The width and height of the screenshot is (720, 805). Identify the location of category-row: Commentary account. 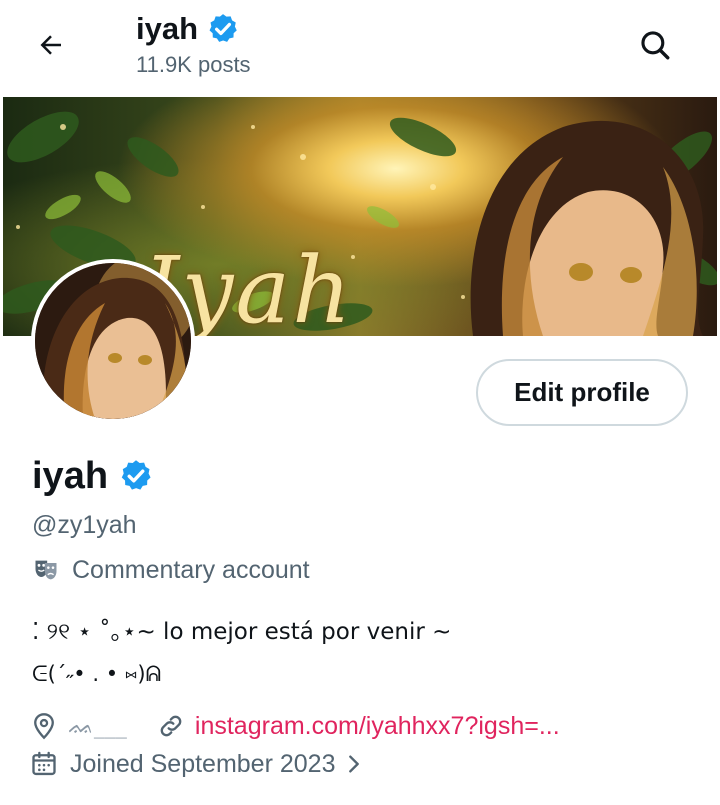
(171, 570).